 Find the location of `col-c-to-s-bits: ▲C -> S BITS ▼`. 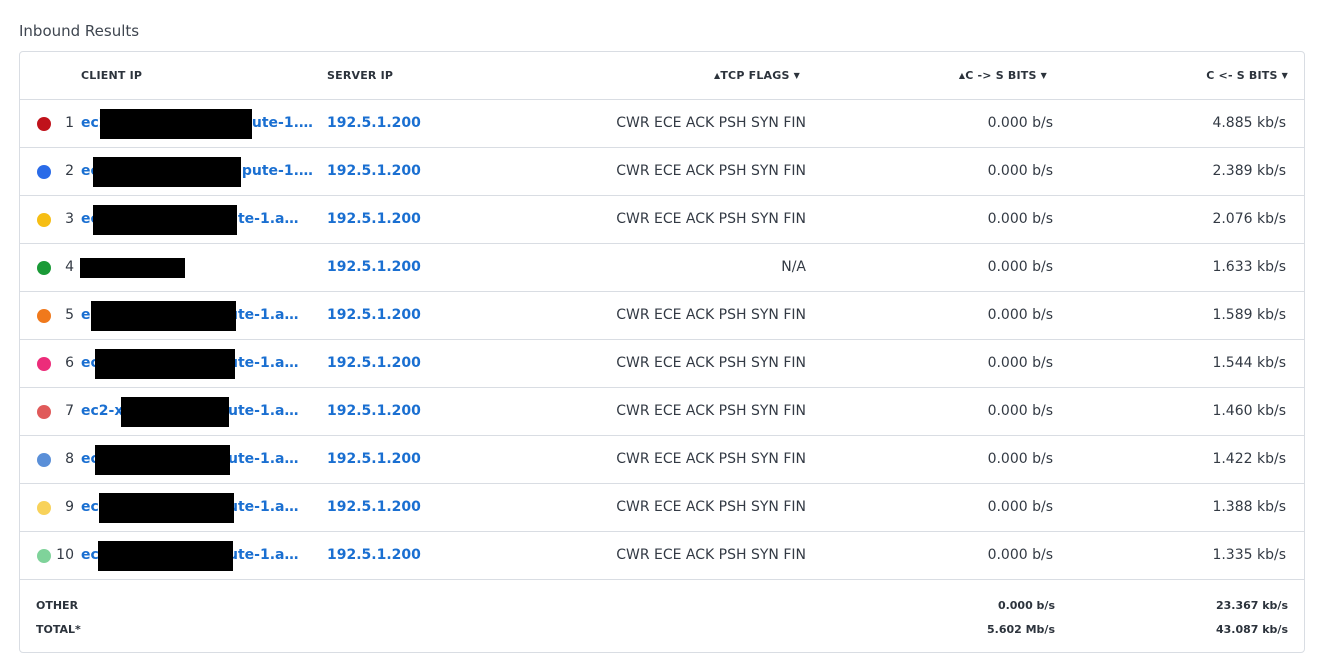

col-c-to-s-bits: ▲C -> S BITS ▼ is located at coordinates (1003, 75).